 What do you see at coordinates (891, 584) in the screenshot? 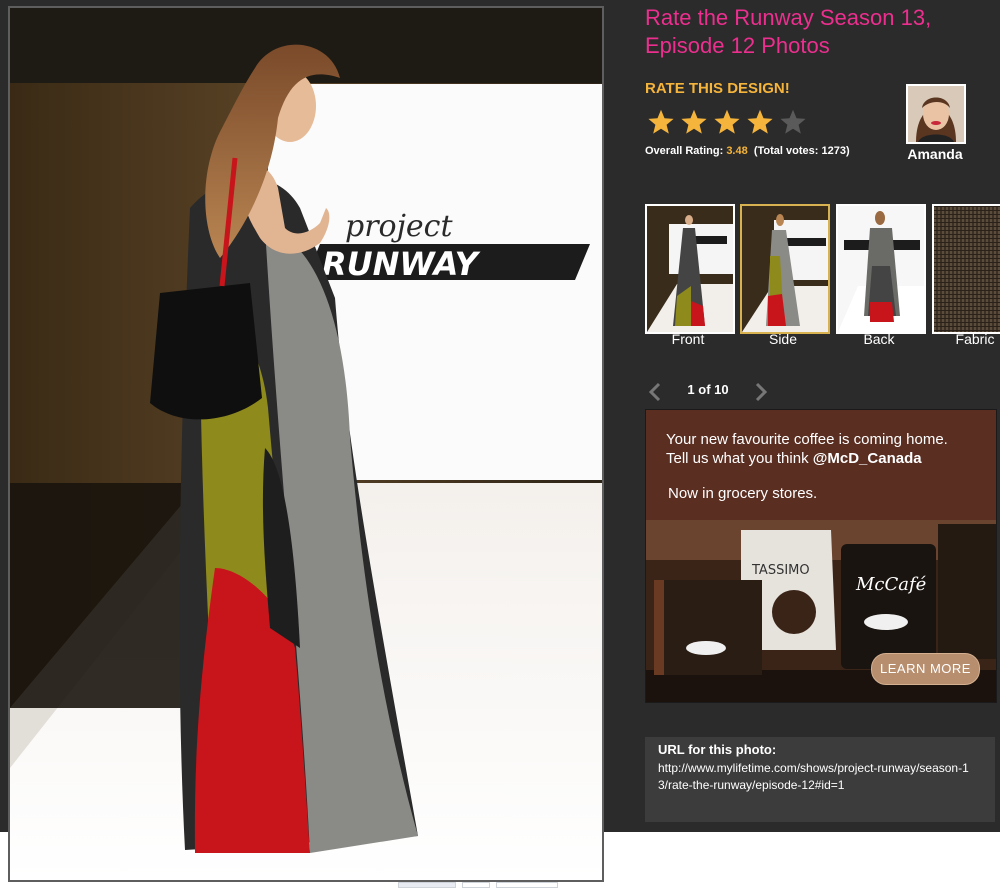
I see `ad-brand-text: McCafé` at bounding box center [891, 584].